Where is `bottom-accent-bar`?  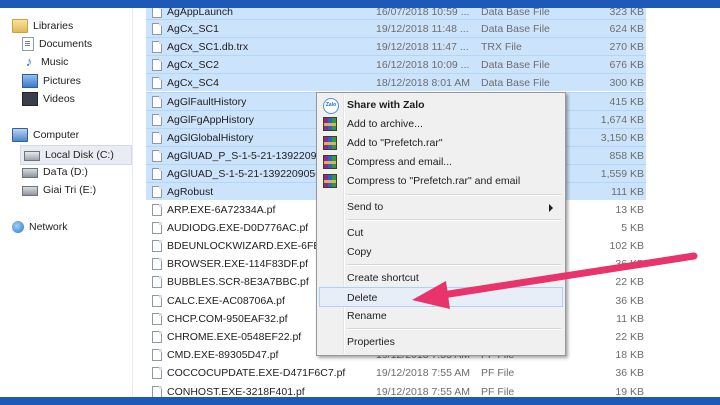
bottom-accent-bar is located at coordinates (360, 401).